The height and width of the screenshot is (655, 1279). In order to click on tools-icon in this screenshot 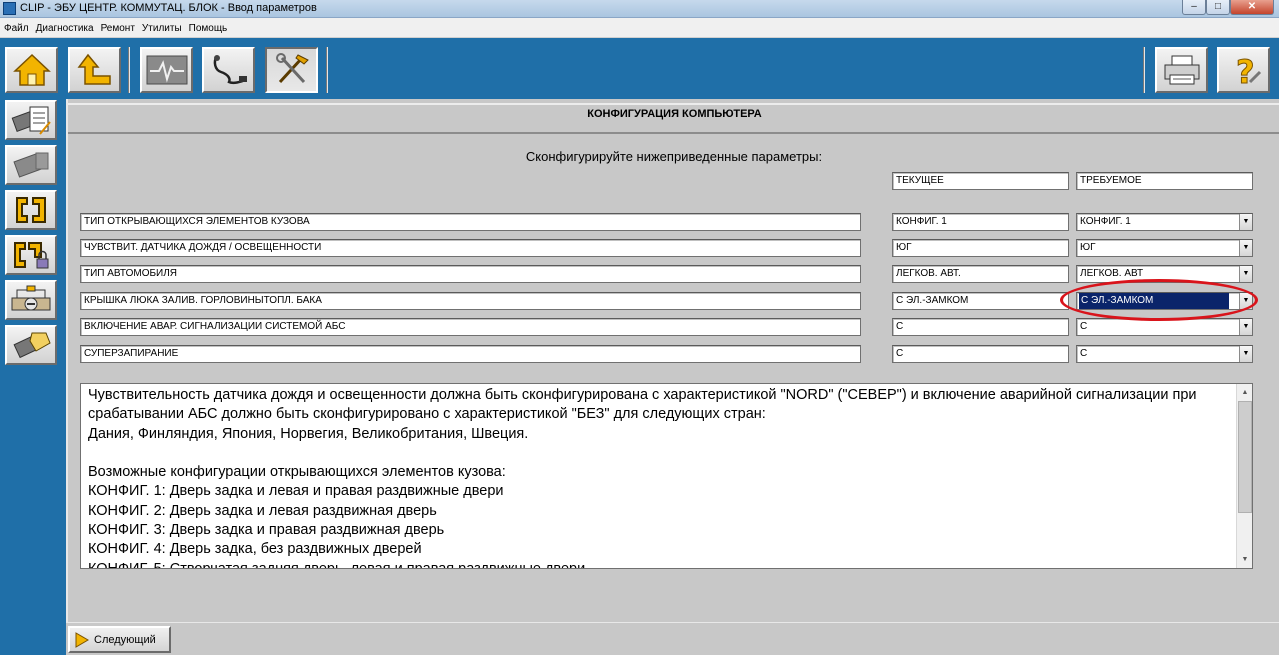, I will do `click(292, 68)`.